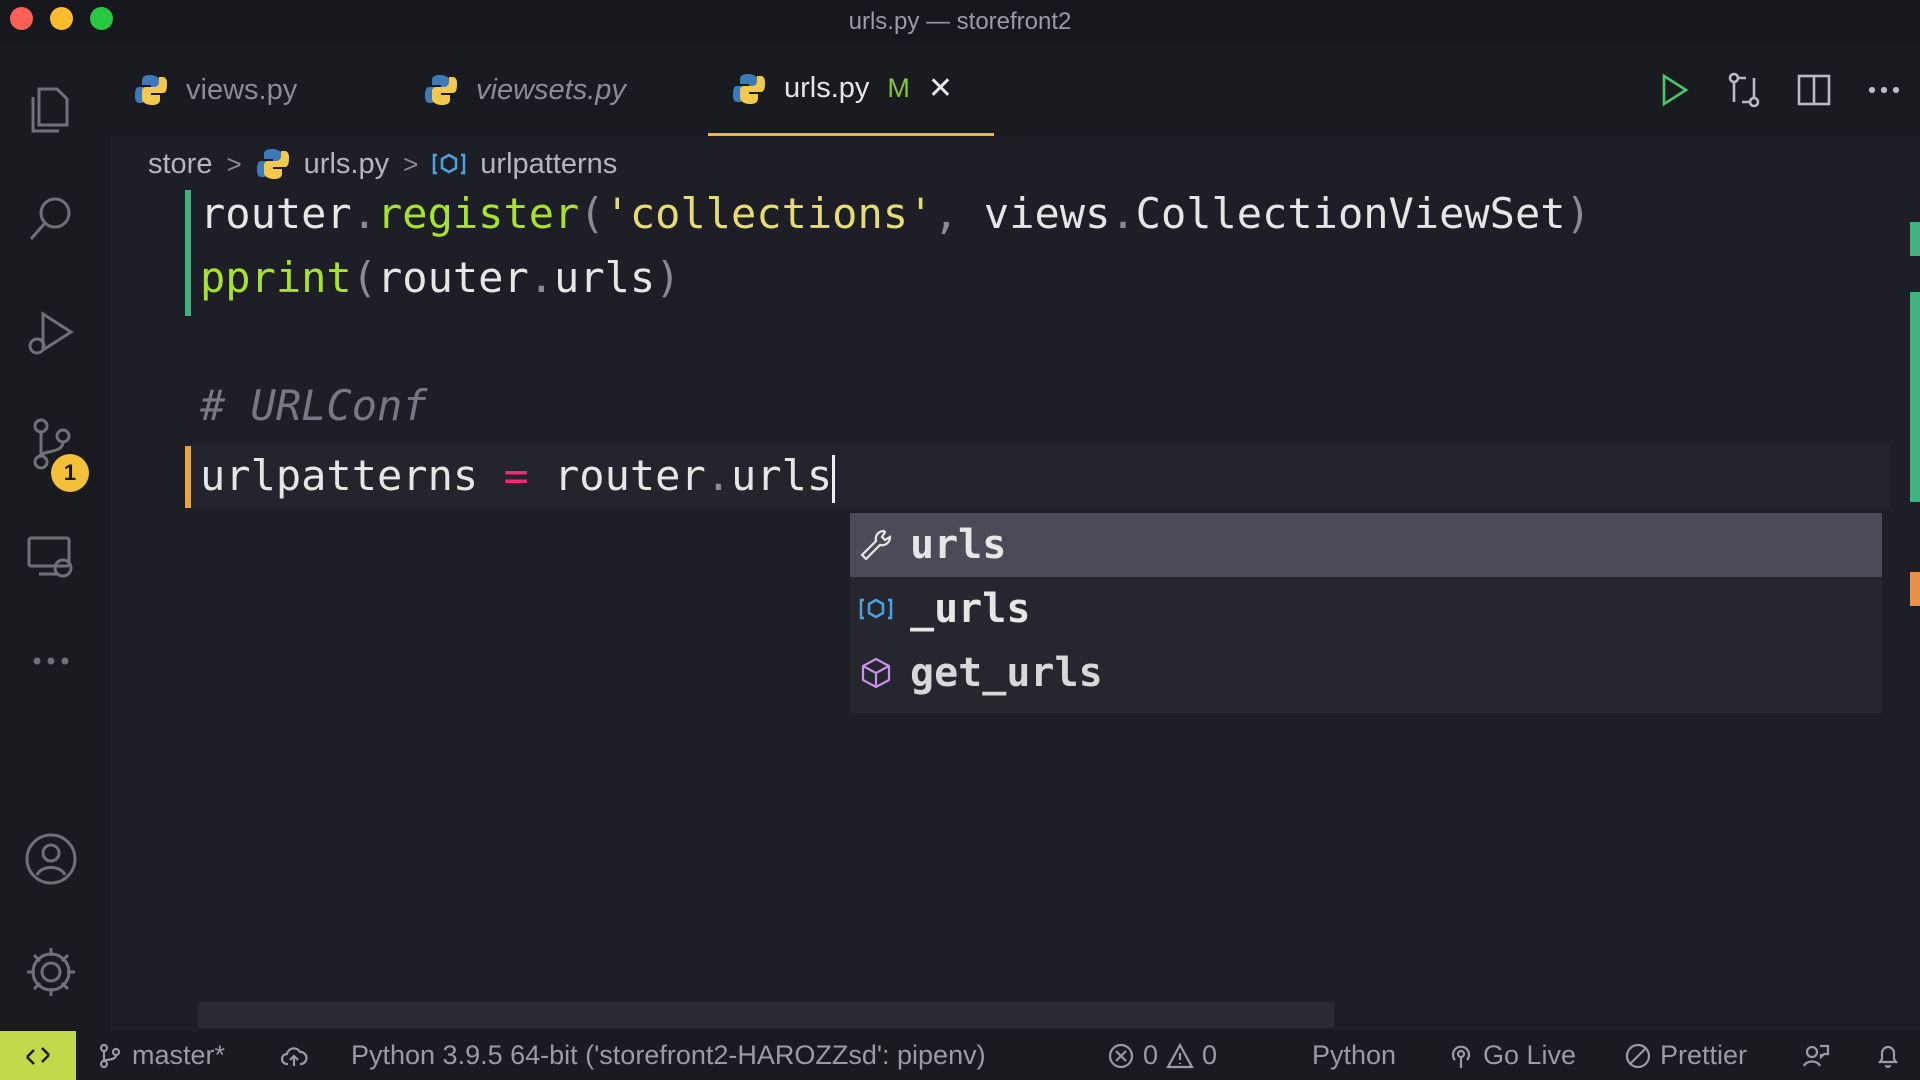 Image resolution: width=1920 pixels, height=1080 pixels. I want to click on window-title: urls.py — storefront2, so click(960, 21).